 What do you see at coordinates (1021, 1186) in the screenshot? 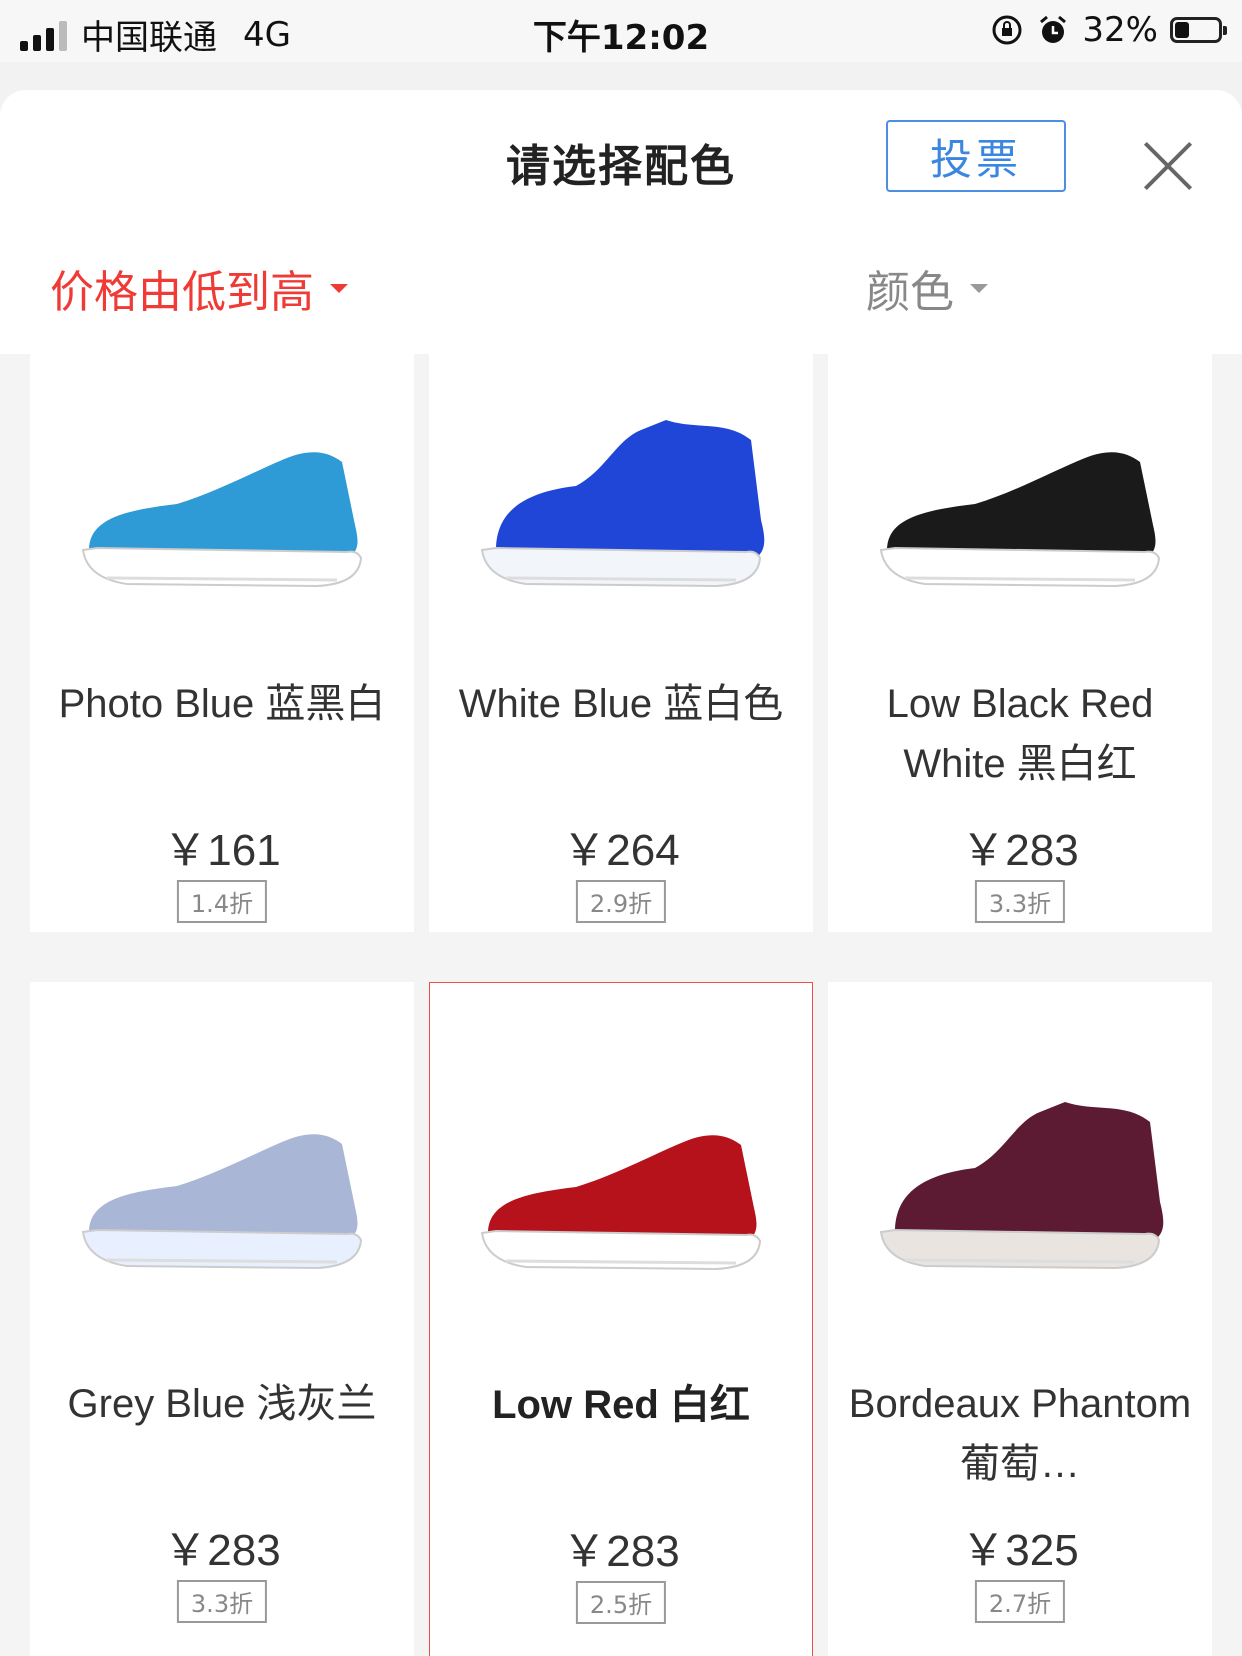
I see `shoe-bordeaux-icon` at bounding box center [1021, 1186].